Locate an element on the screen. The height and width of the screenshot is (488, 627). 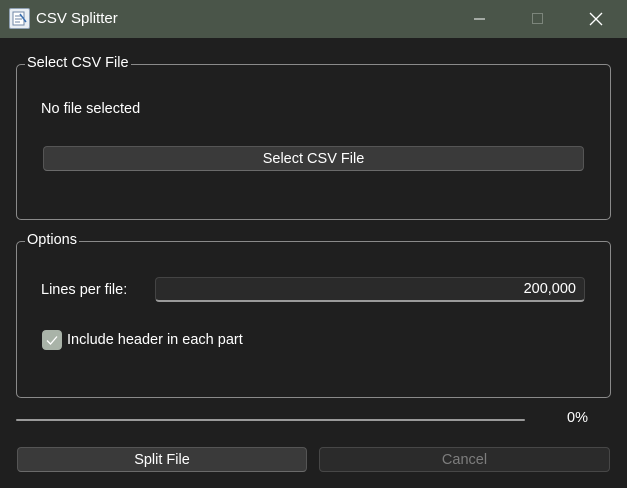
progress-percent: 0% is located at coordinates (577, 418).